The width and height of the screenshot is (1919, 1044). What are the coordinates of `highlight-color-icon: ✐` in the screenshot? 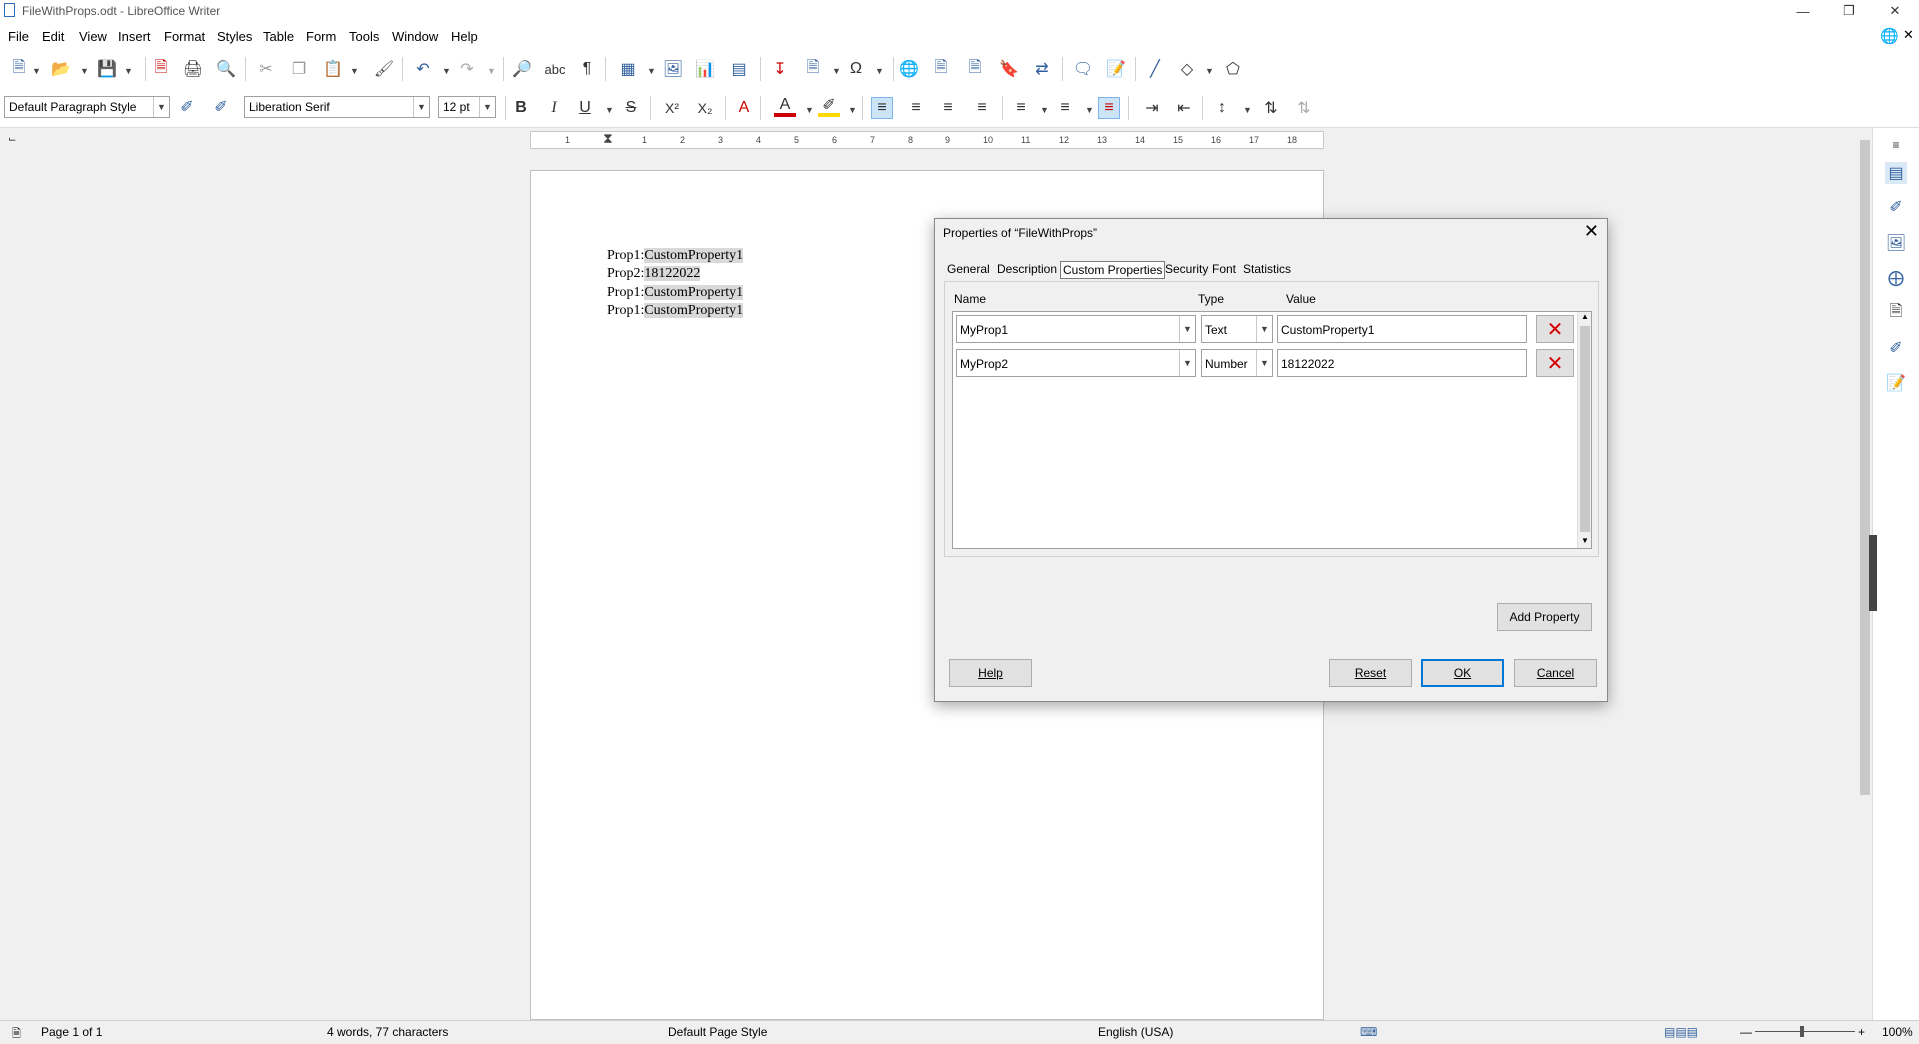 It's located at (829, 107).